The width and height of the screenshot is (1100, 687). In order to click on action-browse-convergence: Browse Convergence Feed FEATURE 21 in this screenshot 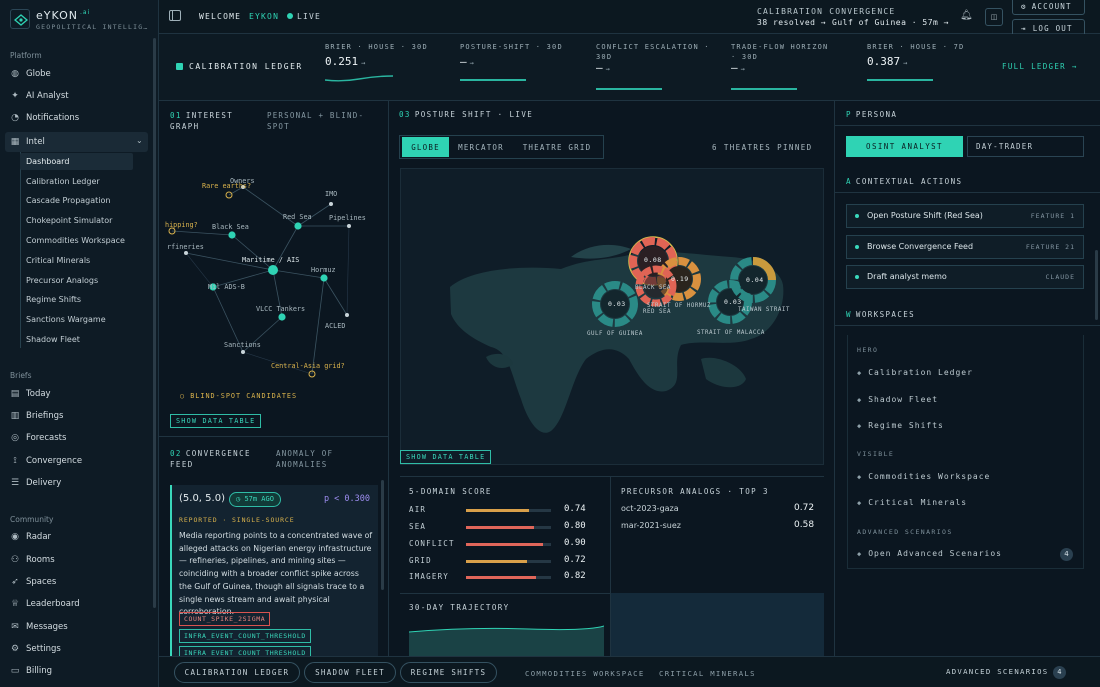, I will do `click(965, 247)`.